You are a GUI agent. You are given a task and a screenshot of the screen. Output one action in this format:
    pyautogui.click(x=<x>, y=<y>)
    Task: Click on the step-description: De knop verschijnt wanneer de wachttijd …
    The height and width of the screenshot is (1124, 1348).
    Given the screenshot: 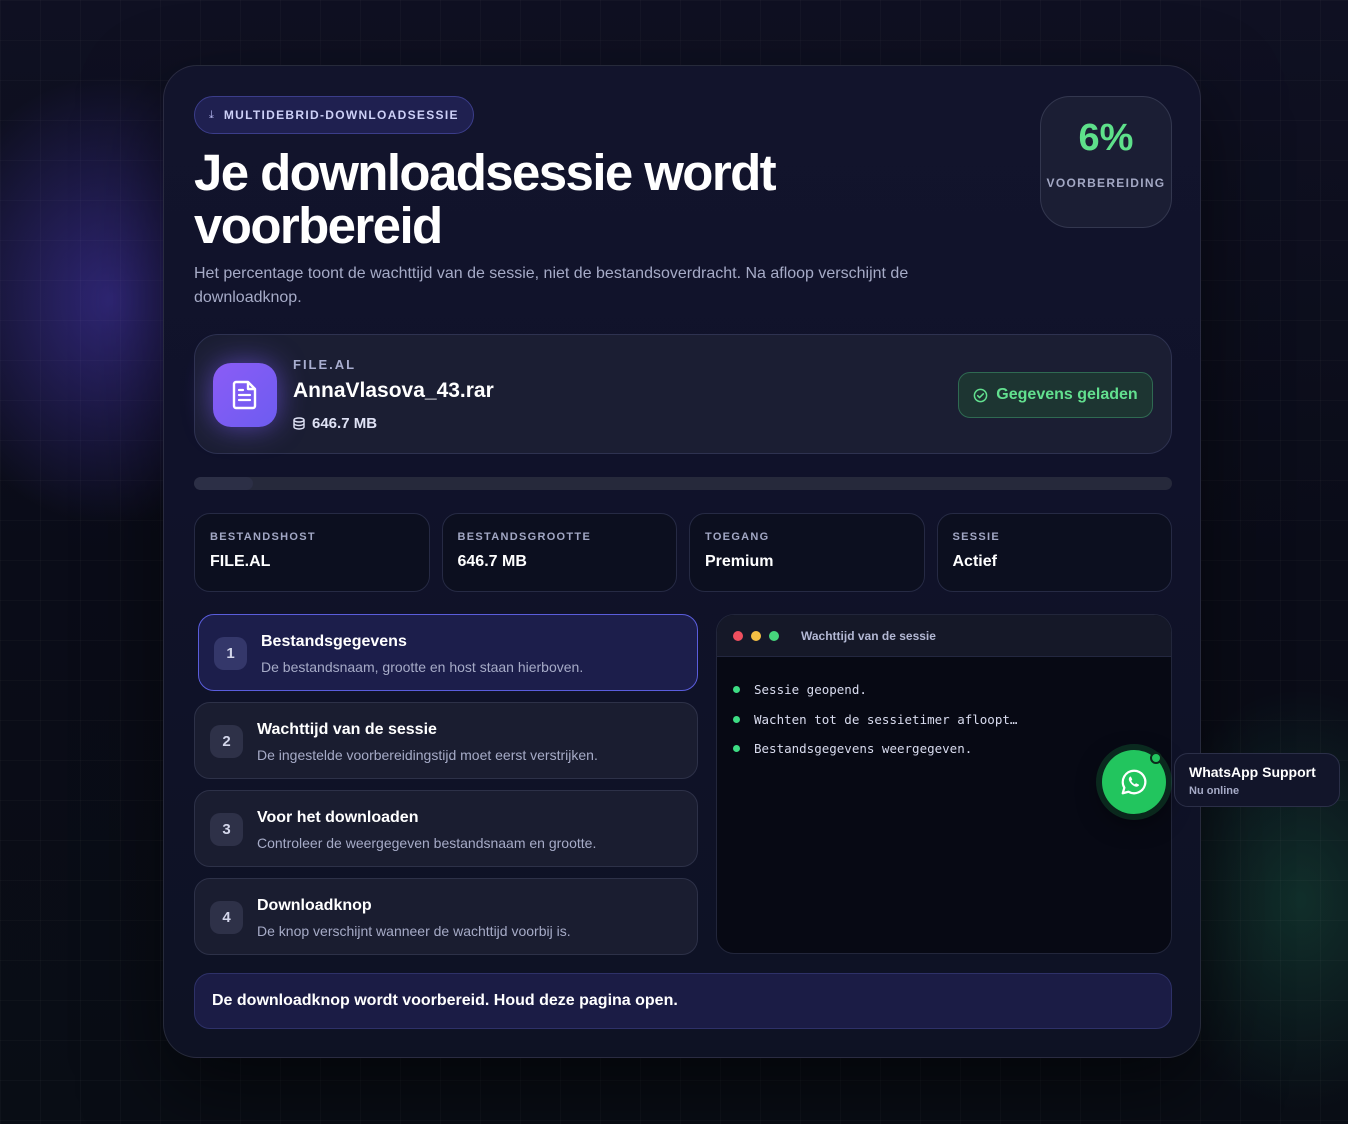 What is the action you would take?
    pyautogui.click(x=414, y=931)
    